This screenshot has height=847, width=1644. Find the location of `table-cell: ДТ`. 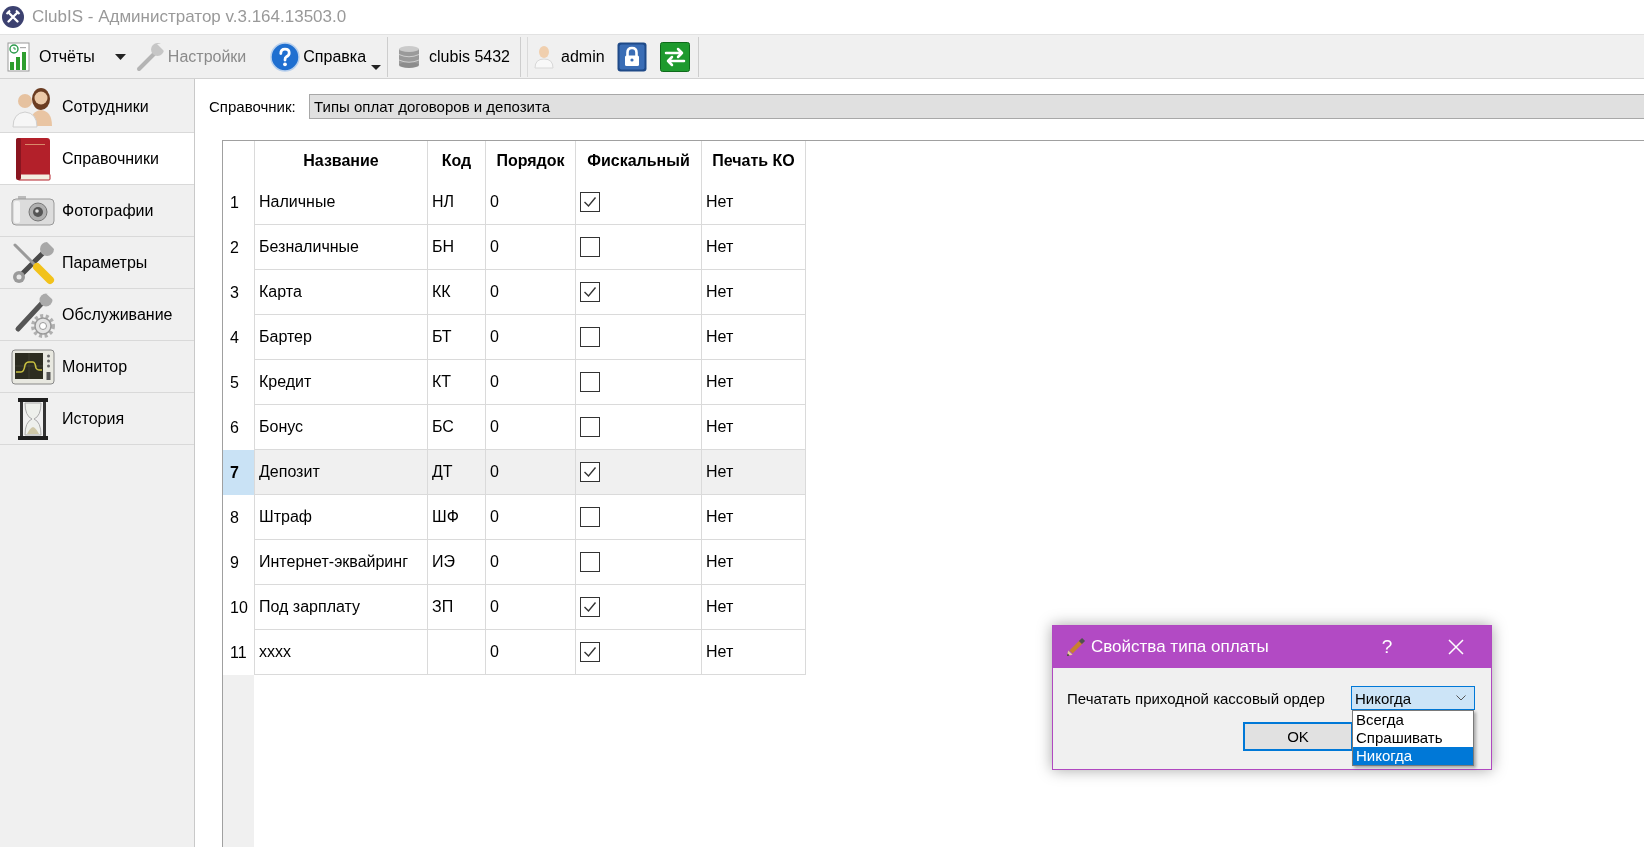

table-cell: ДТ is located at coordinates (457, 472).